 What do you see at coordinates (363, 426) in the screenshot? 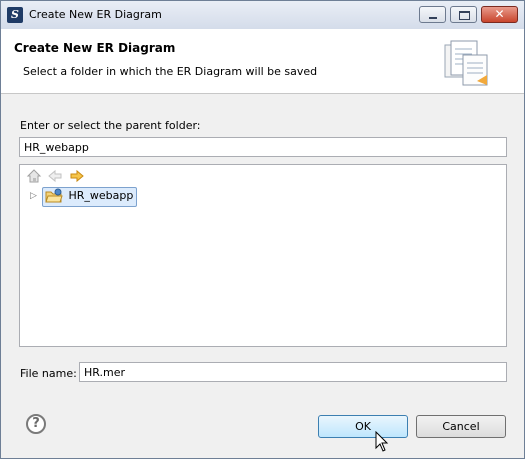
I see `ok-button: OK` at bounding box center [363, 426].